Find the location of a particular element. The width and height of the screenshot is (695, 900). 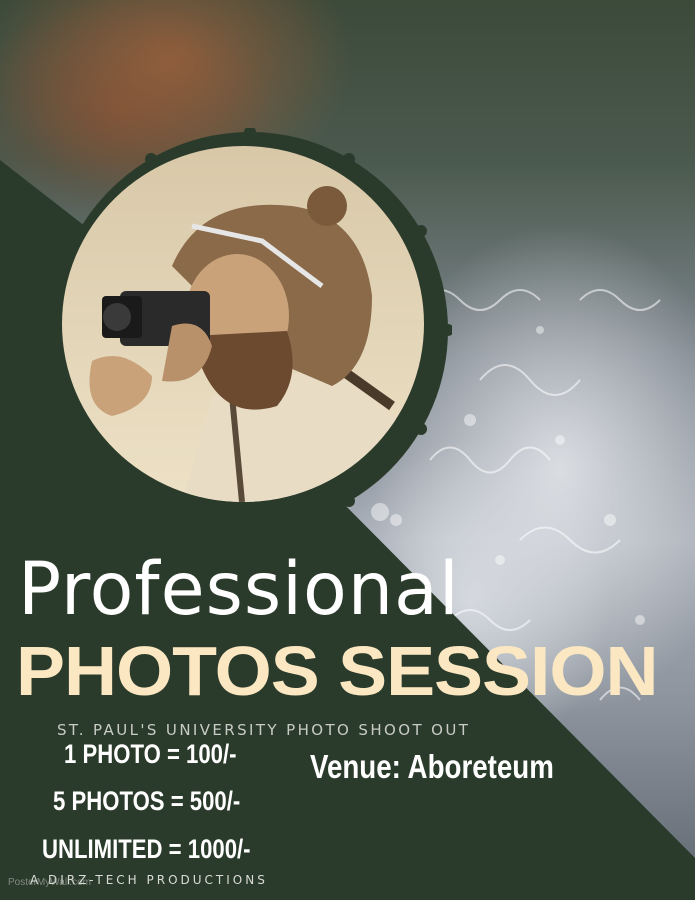

title-photos-session: PHOTOS SESSION is located at coordinates (337, 671).